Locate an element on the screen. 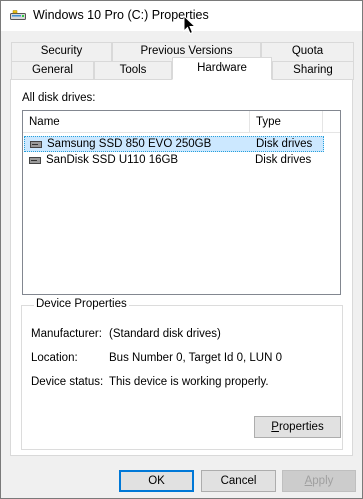 The width and height of the screenshot is (363, 499). apply-button: Apply is located at coordinates (319, 481).